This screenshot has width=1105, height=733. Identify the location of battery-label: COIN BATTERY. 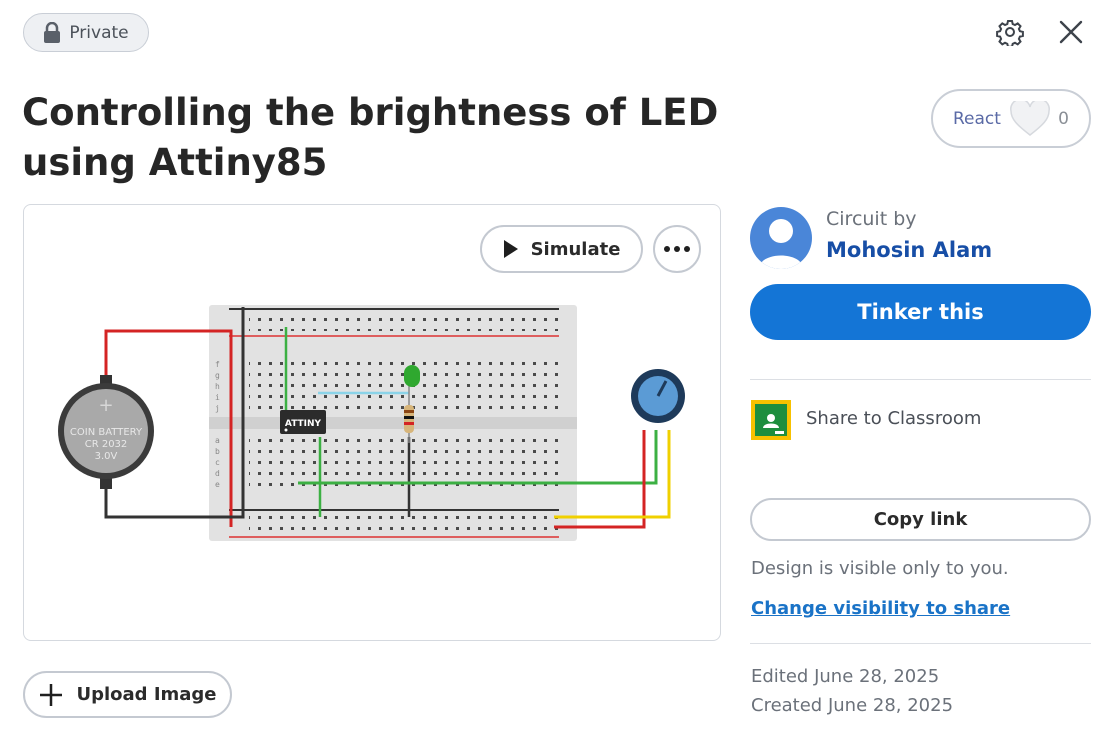
(106, 432).